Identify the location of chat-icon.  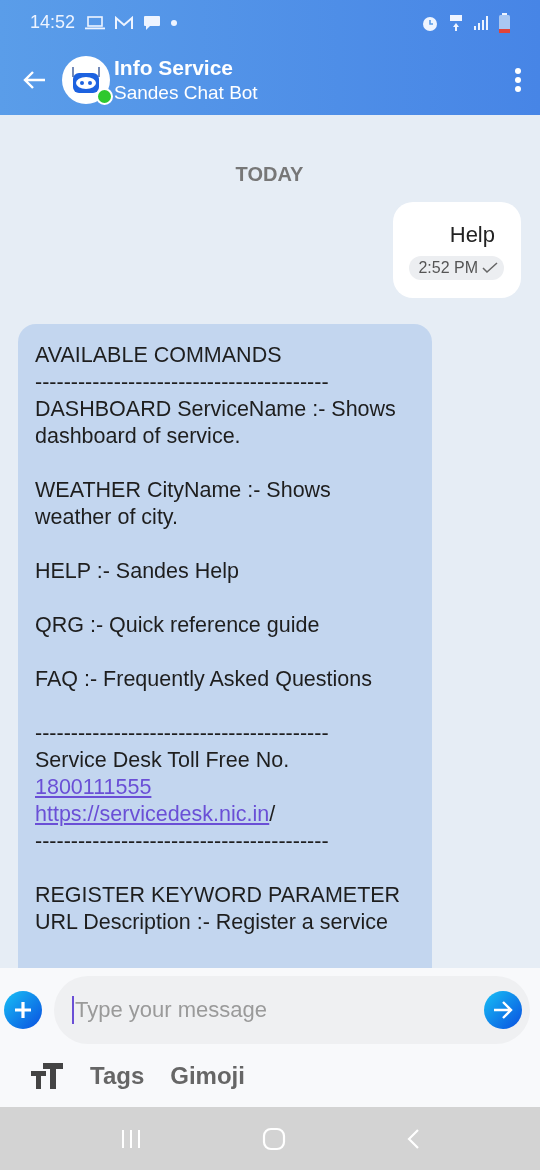
(152, 22).